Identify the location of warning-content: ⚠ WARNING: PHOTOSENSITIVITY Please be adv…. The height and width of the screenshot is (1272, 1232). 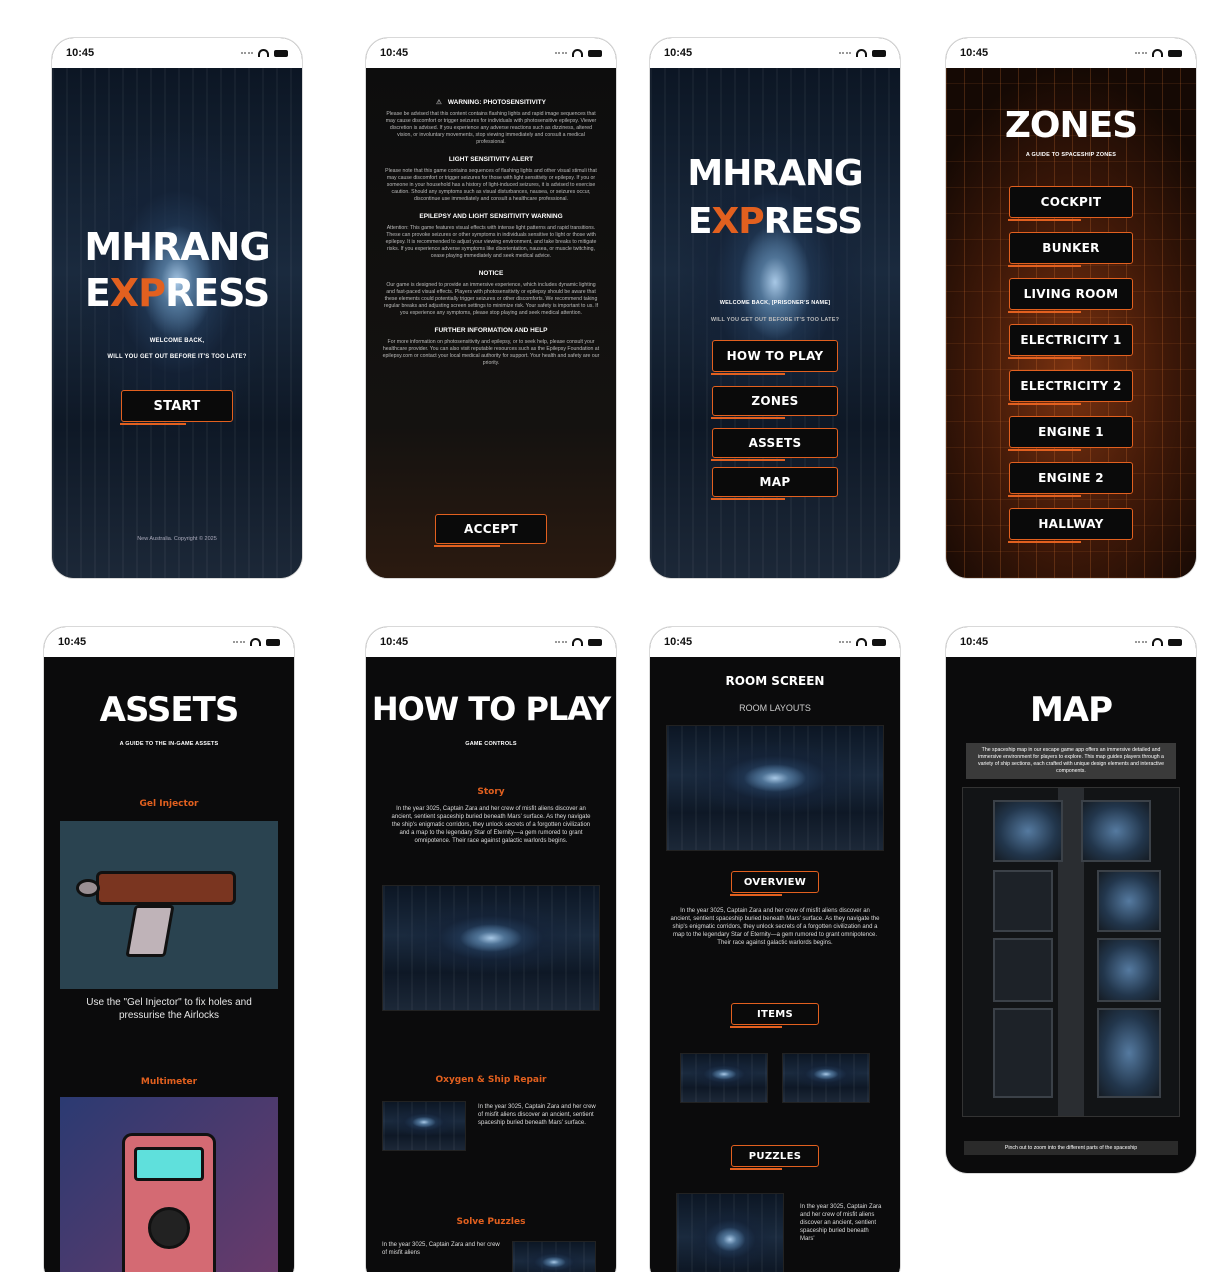
(491, 323).